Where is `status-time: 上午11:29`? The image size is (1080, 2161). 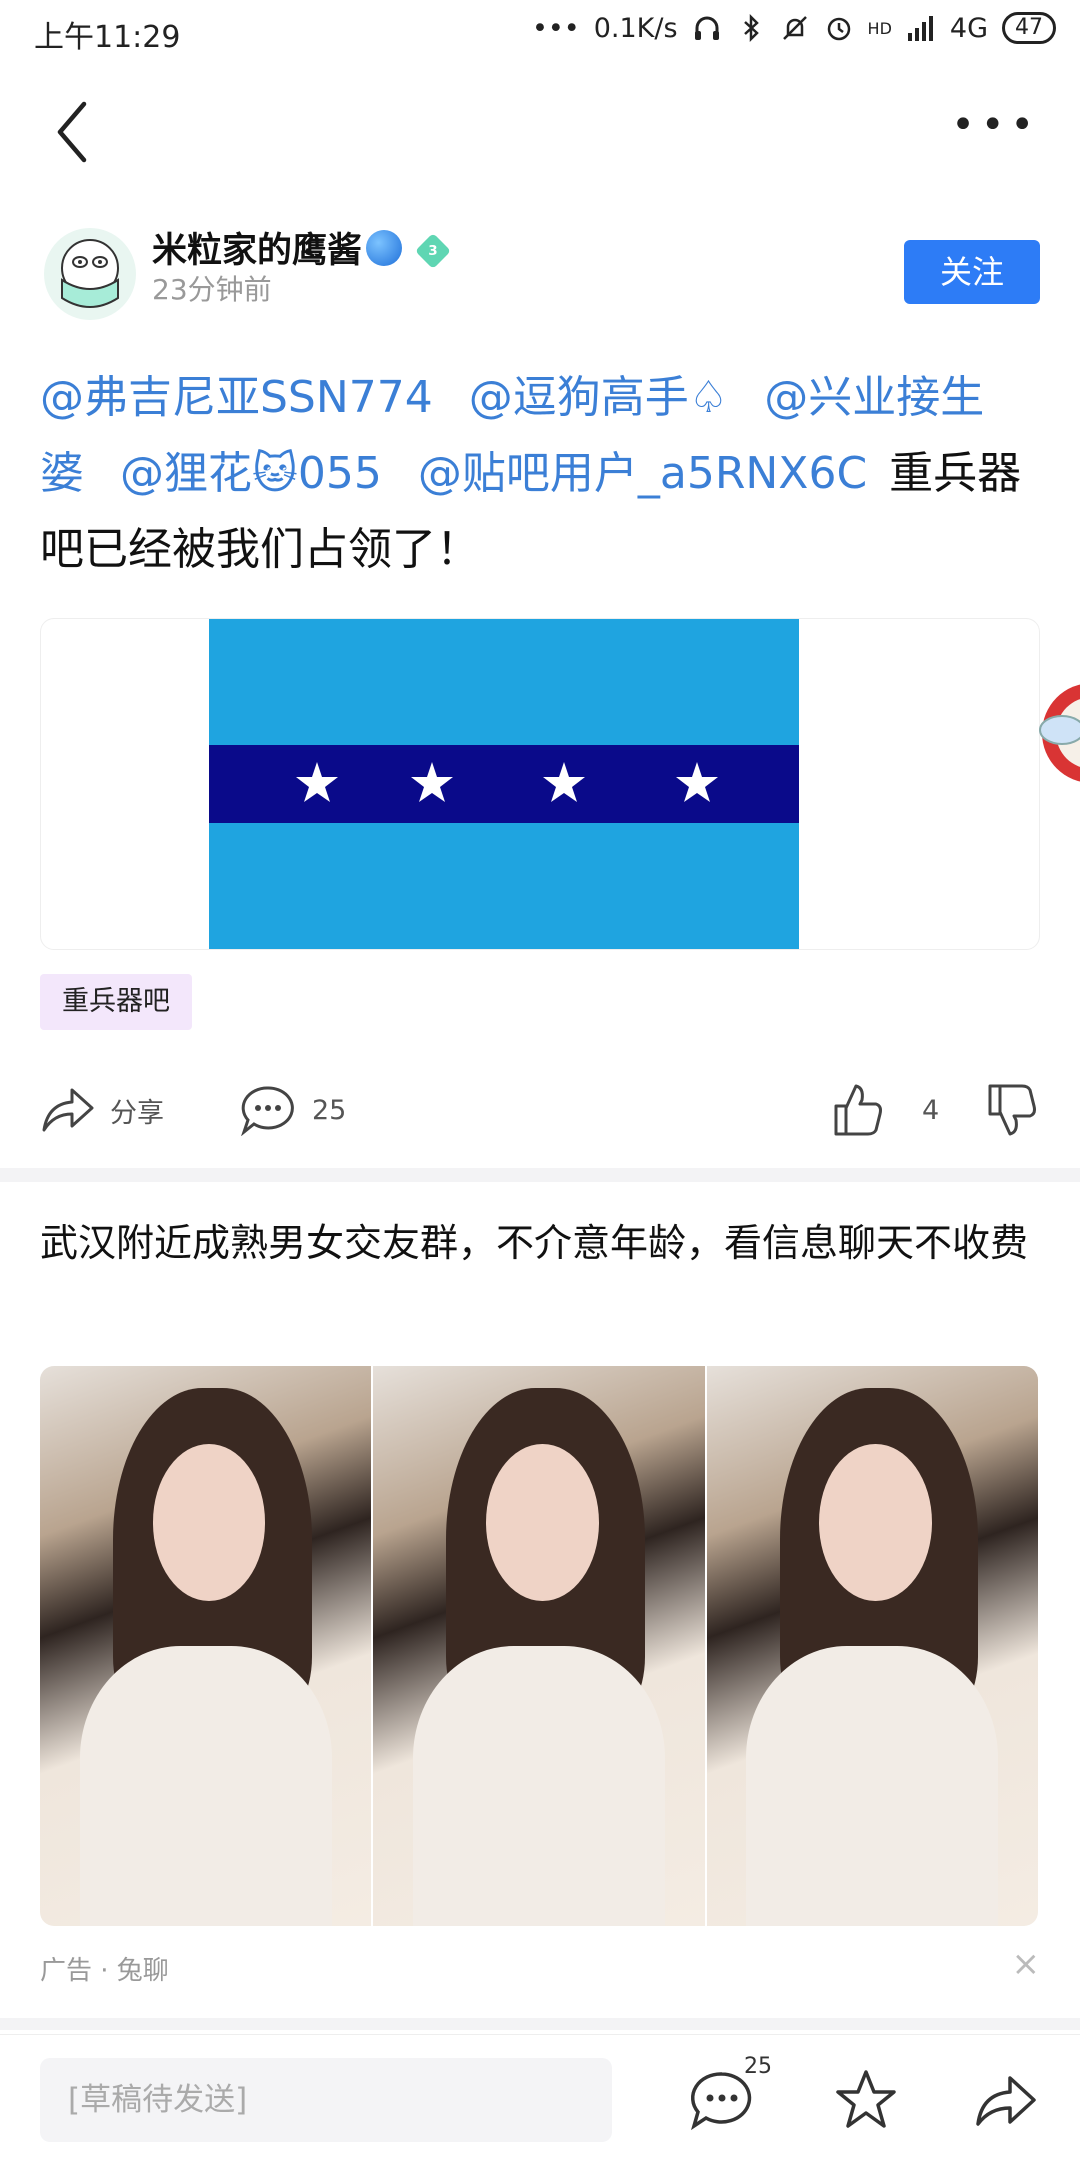
status-time: 上午11:29 is located at coordinates (107, 37).